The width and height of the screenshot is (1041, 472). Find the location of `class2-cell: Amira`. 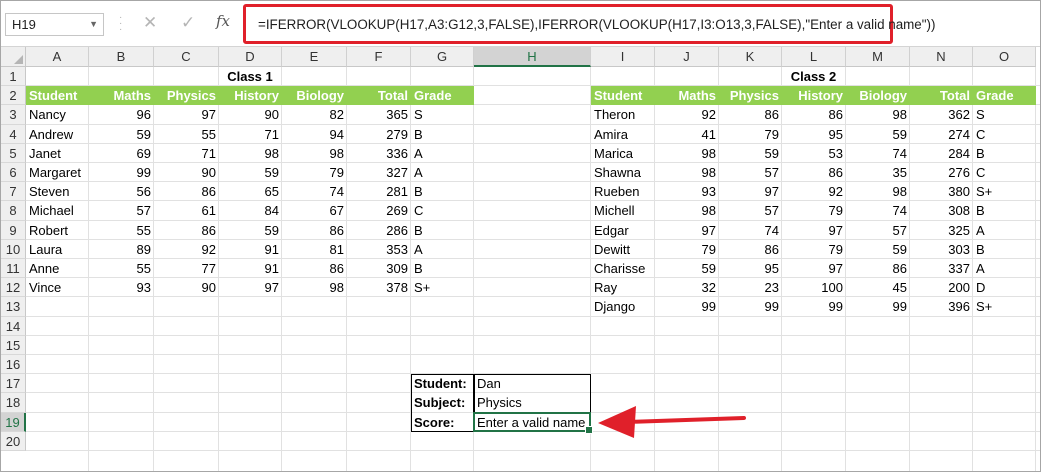

class2-cell: Amira is located at coordinates (623, 134).